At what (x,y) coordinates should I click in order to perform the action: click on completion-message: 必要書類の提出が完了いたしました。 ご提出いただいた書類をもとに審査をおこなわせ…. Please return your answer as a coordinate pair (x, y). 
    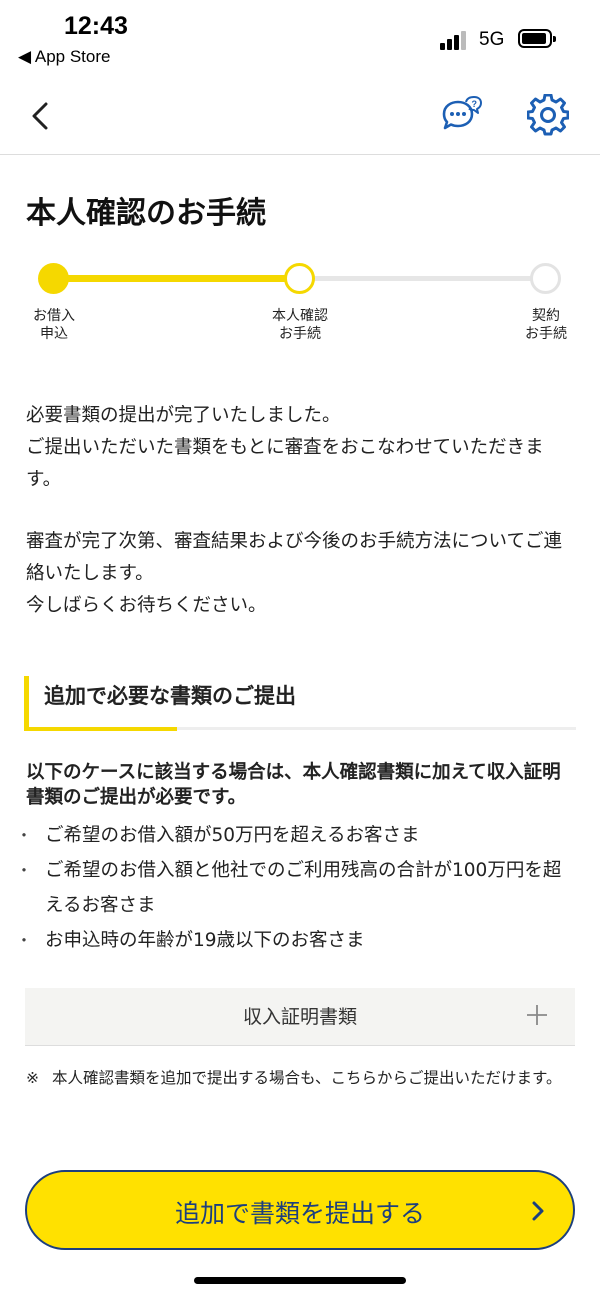
    Looking at the image, I should click on (300, 448).